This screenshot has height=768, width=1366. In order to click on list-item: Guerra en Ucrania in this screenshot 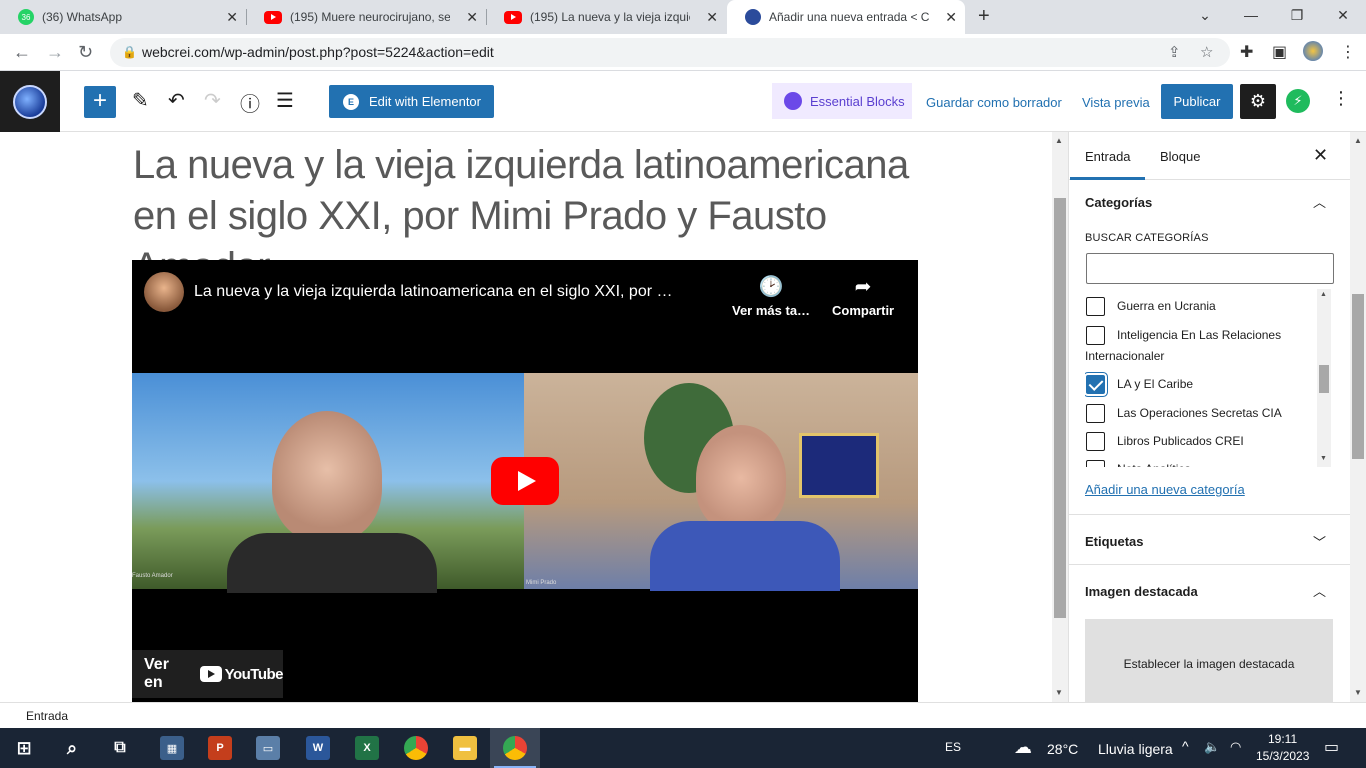, I will do `click(1201, 306)`.